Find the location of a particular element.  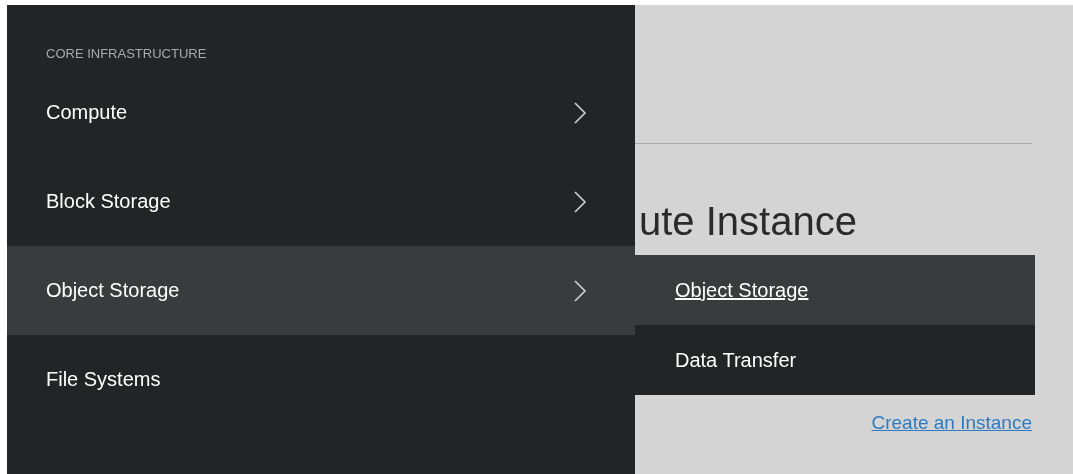

section-title: CORE INFRASTRUCTURE is located at coordinates (126, 54).